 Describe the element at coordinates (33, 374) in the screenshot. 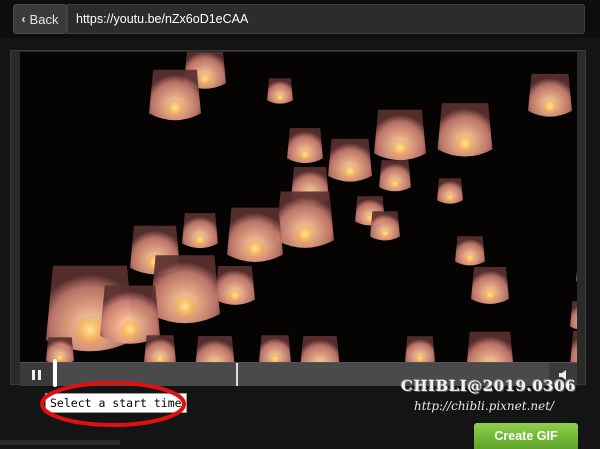

I see `pause-icon` at that location.